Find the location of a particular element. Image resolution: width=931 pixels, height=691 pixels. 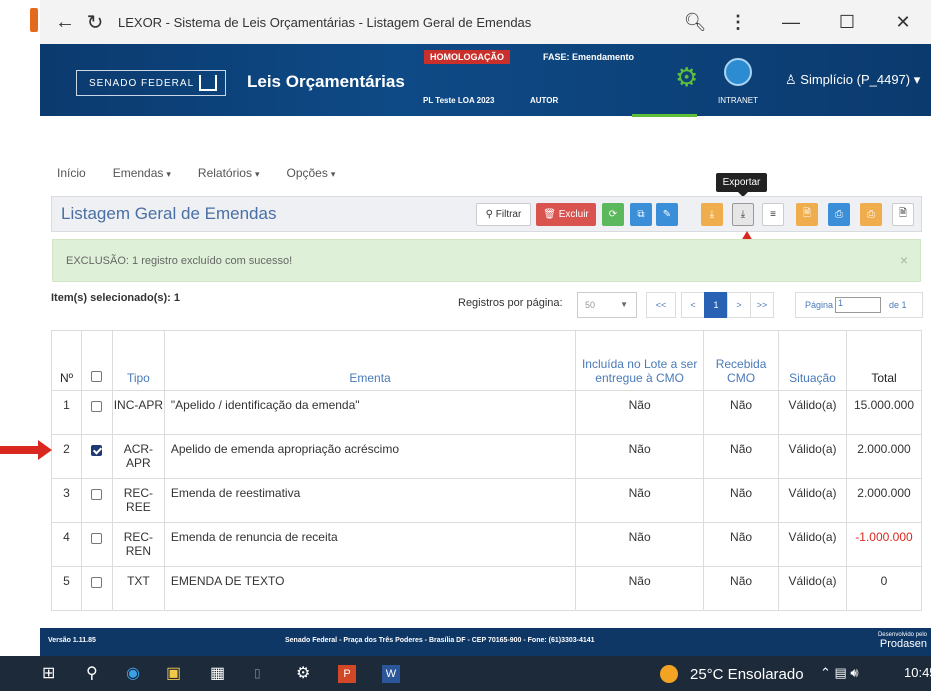

senado-logo: SENADO FEDERAL is located at coordinates (151, 83).